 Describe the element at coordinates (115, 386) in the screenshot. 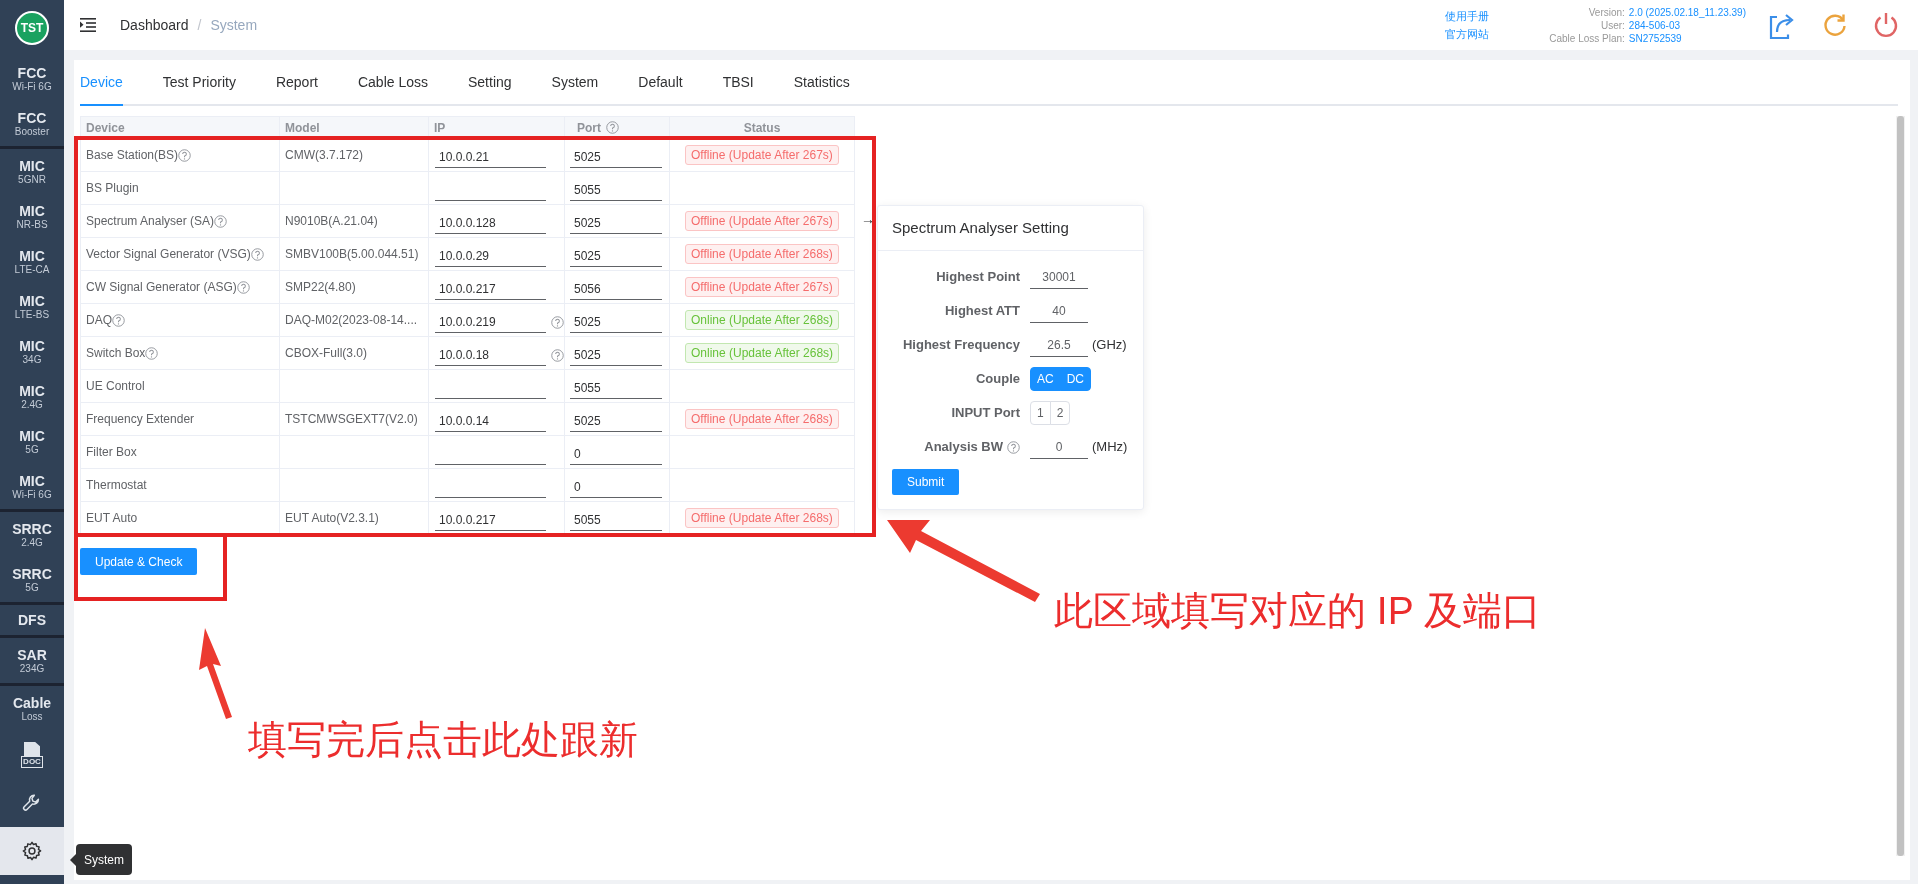

I see `device-name: UE Control` at that location.